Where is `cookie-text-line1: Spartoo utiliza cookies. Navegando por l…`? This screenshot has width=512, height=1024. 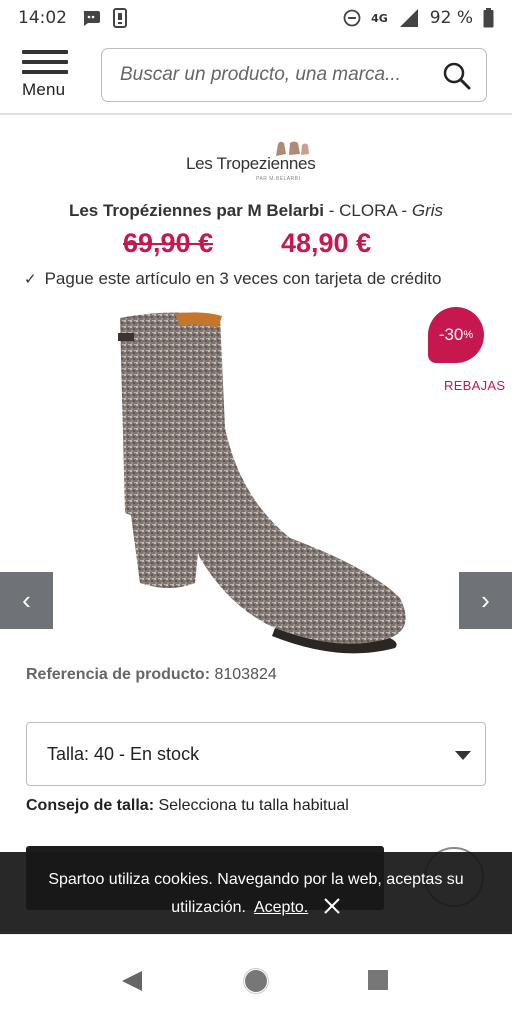
cookie-text-line1: Spartoo utiliza cookies. Navegando por l… is located at coordinates (256, 879).